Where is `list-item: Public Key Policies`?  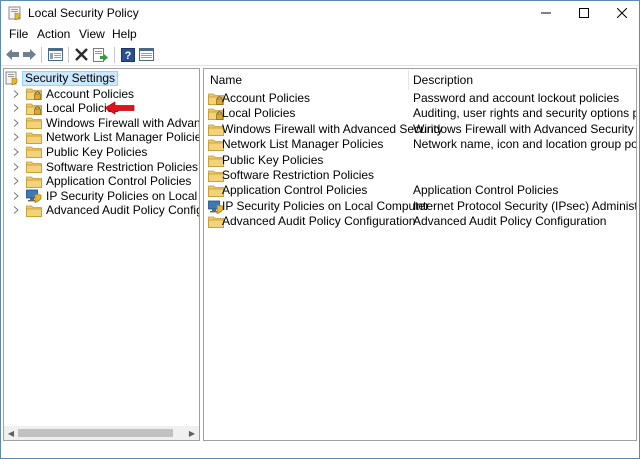 list-item: Public Key Policies is located at coordinates (420, 160).